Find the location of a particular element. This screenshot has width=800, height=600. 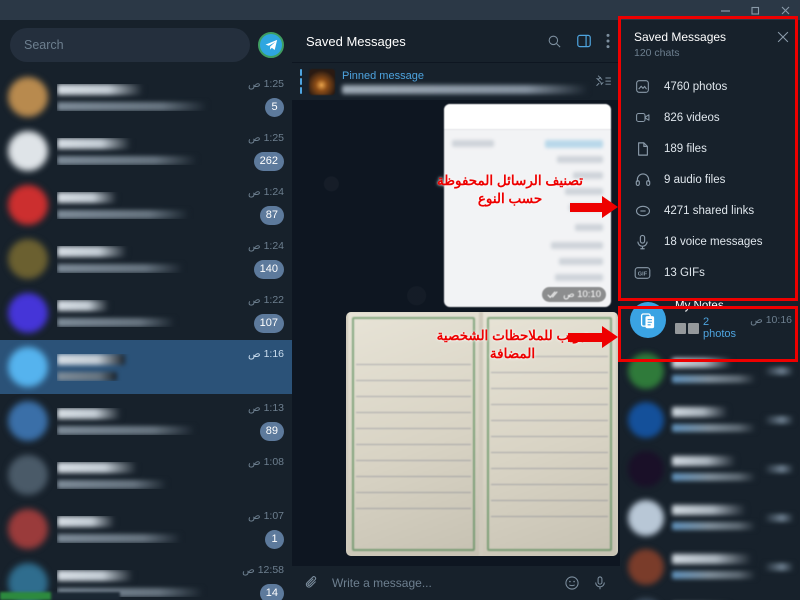

chat-list-item: 1:24 ص 87 is located at coordinates (146, 205).